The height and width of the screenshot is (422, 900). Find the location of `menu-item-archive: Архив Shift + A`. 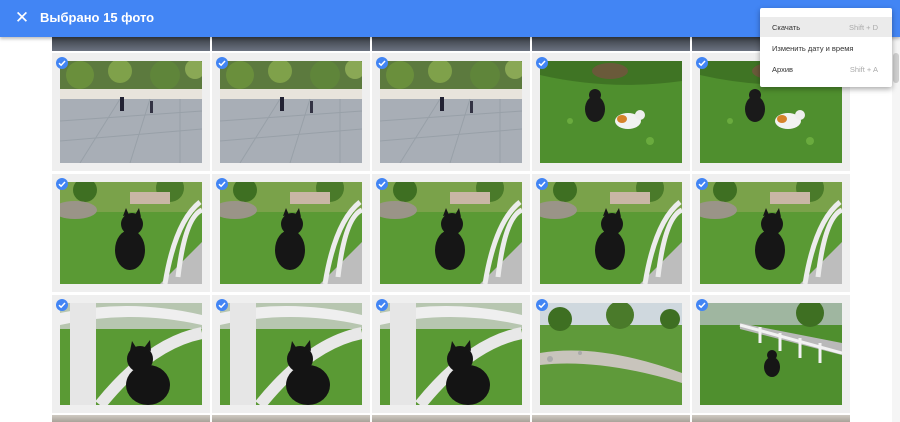

menu-item-archive: Архив Shift + A is located at coordinates (826, 69).